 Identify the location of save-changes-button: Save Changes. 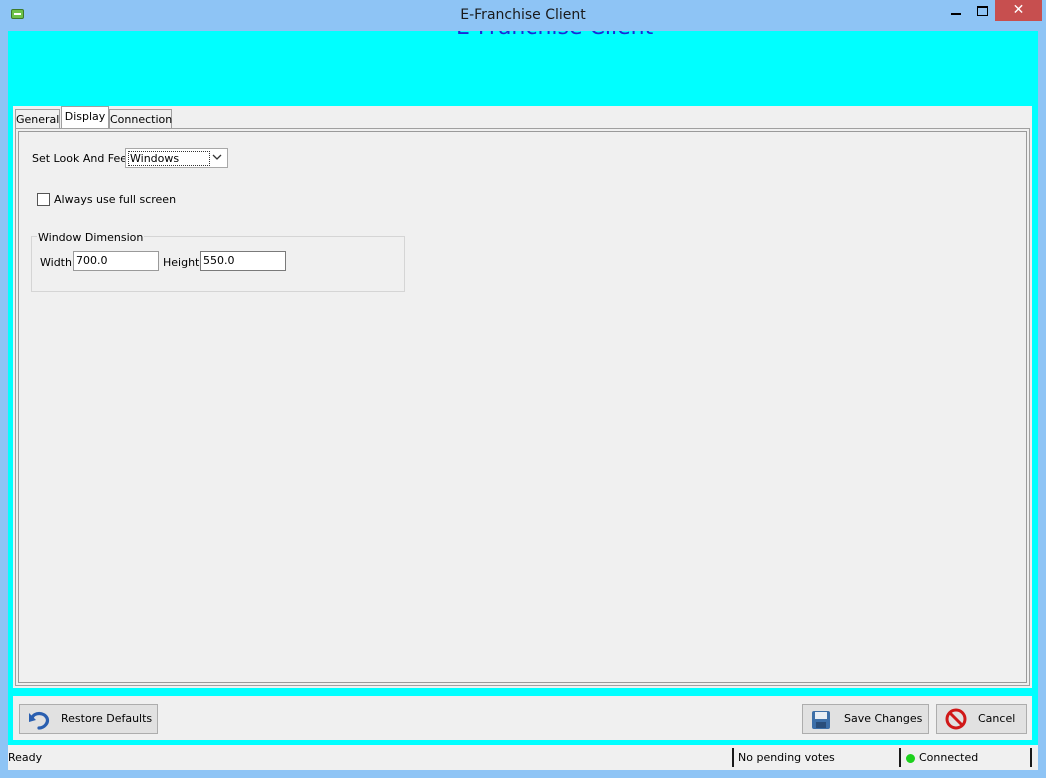
(865, 719).